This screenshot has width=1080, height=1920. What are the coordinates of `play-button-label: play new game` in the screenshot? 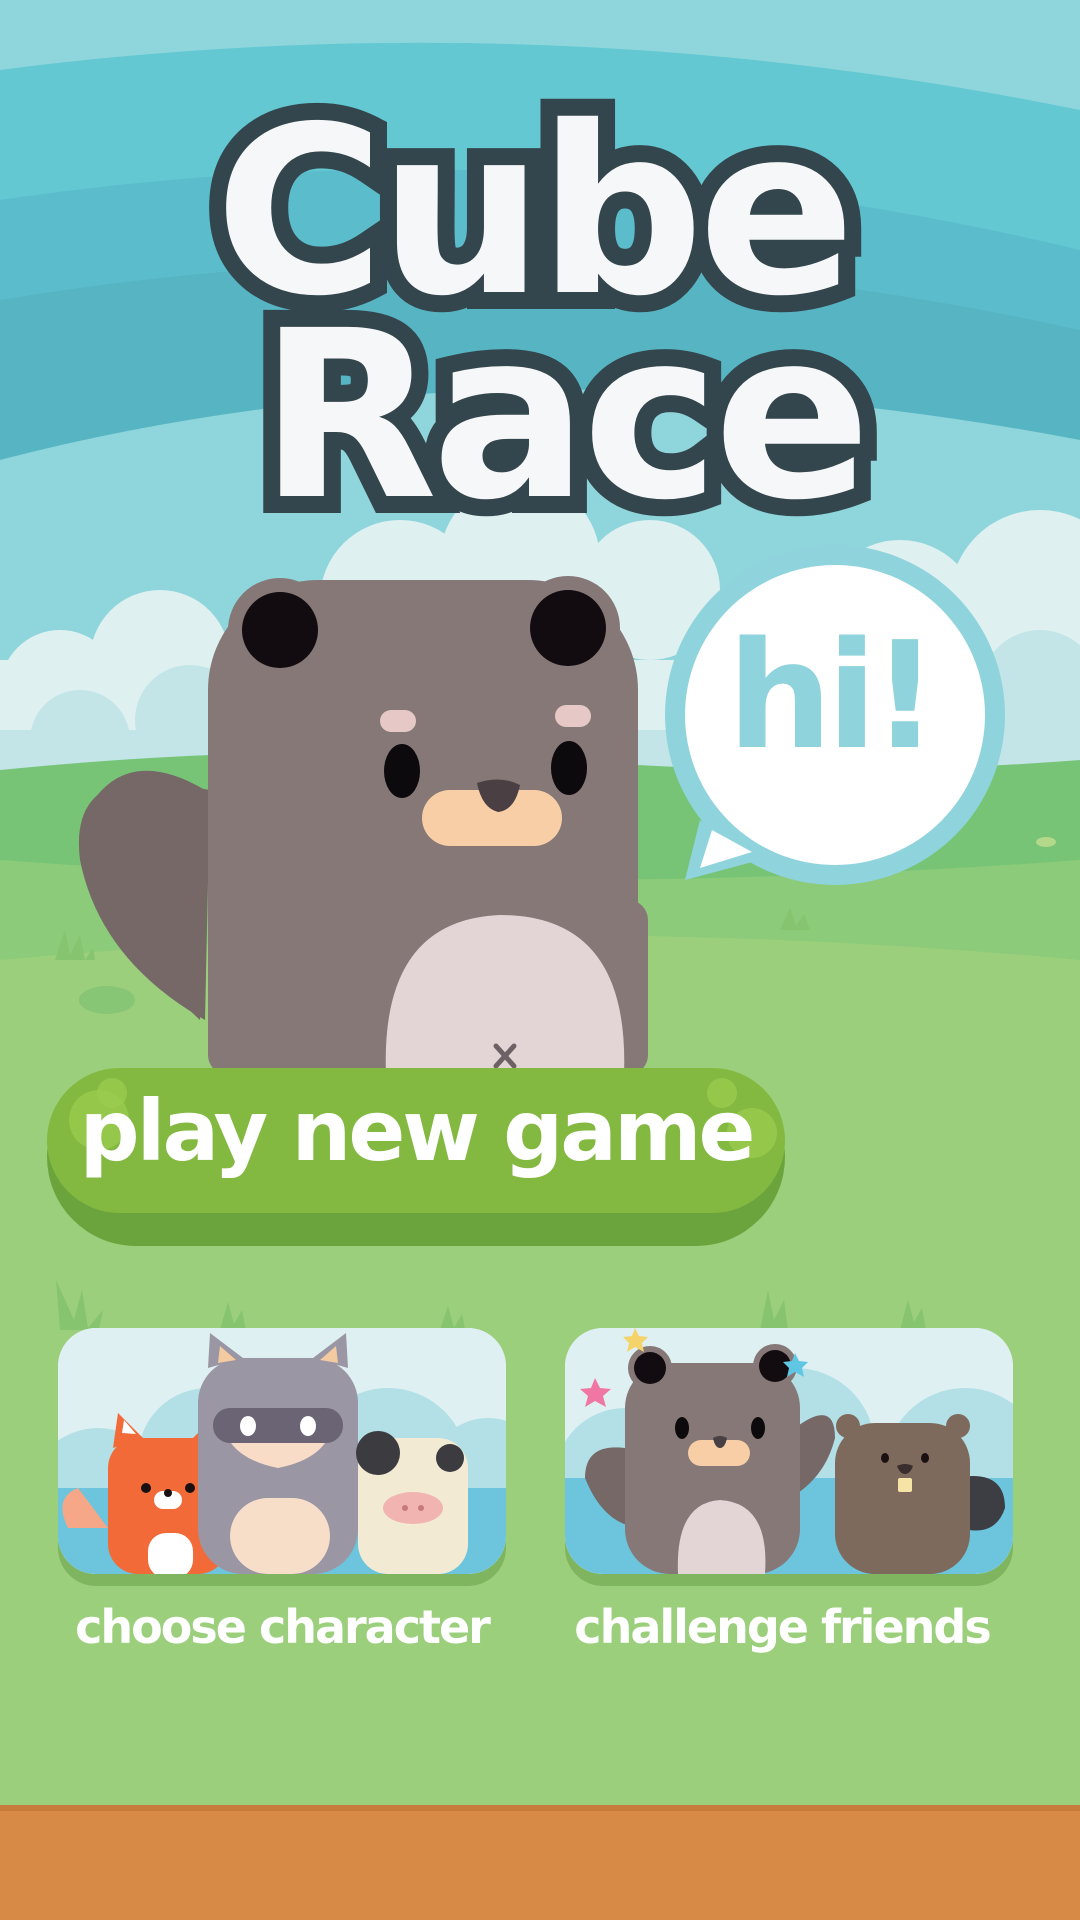 It's located at (417, 1131).